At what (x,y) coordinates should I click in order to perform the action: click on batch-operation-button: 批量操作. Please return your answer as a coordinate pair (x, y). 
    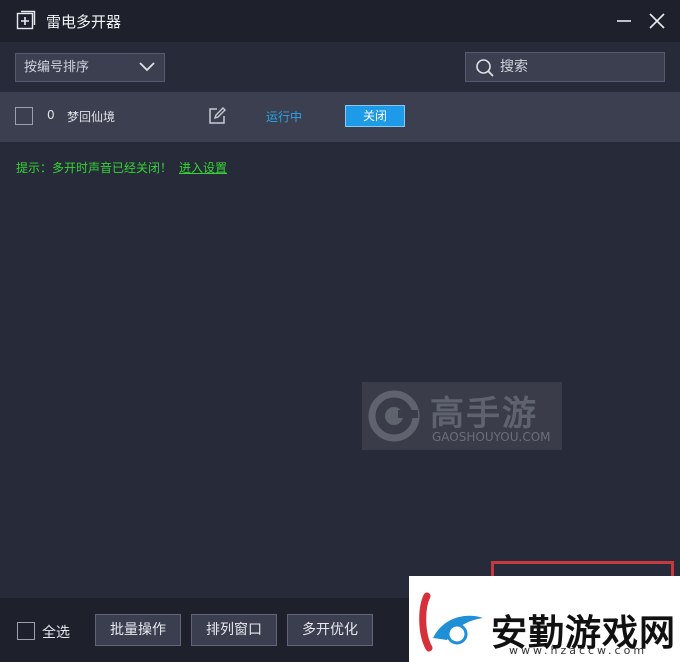
    Looking at the image, I should click on (138, 630).